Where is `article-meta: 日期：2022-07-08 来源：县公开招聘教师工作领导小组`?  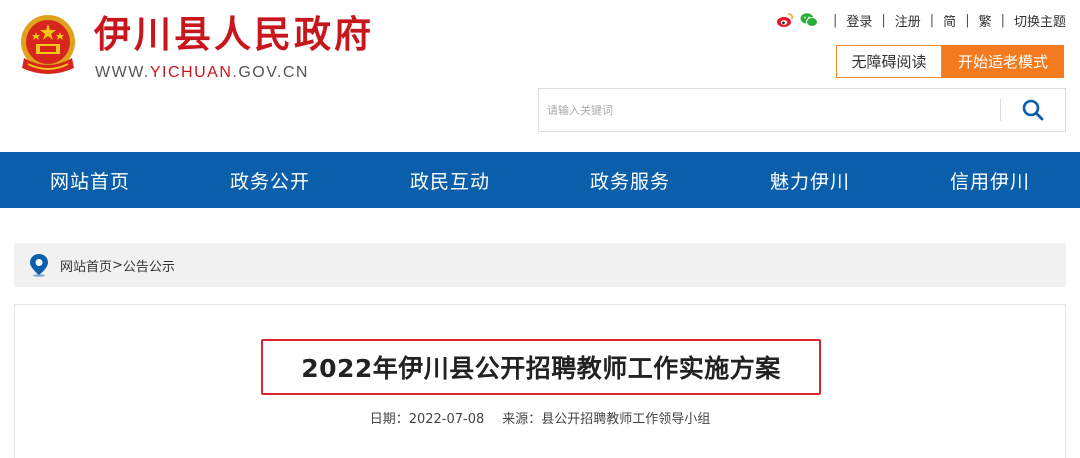 article-meta: 日期：2022-07-08 来源：县公开招聘教师工作领导小组 is located at coordinates (540, 417).